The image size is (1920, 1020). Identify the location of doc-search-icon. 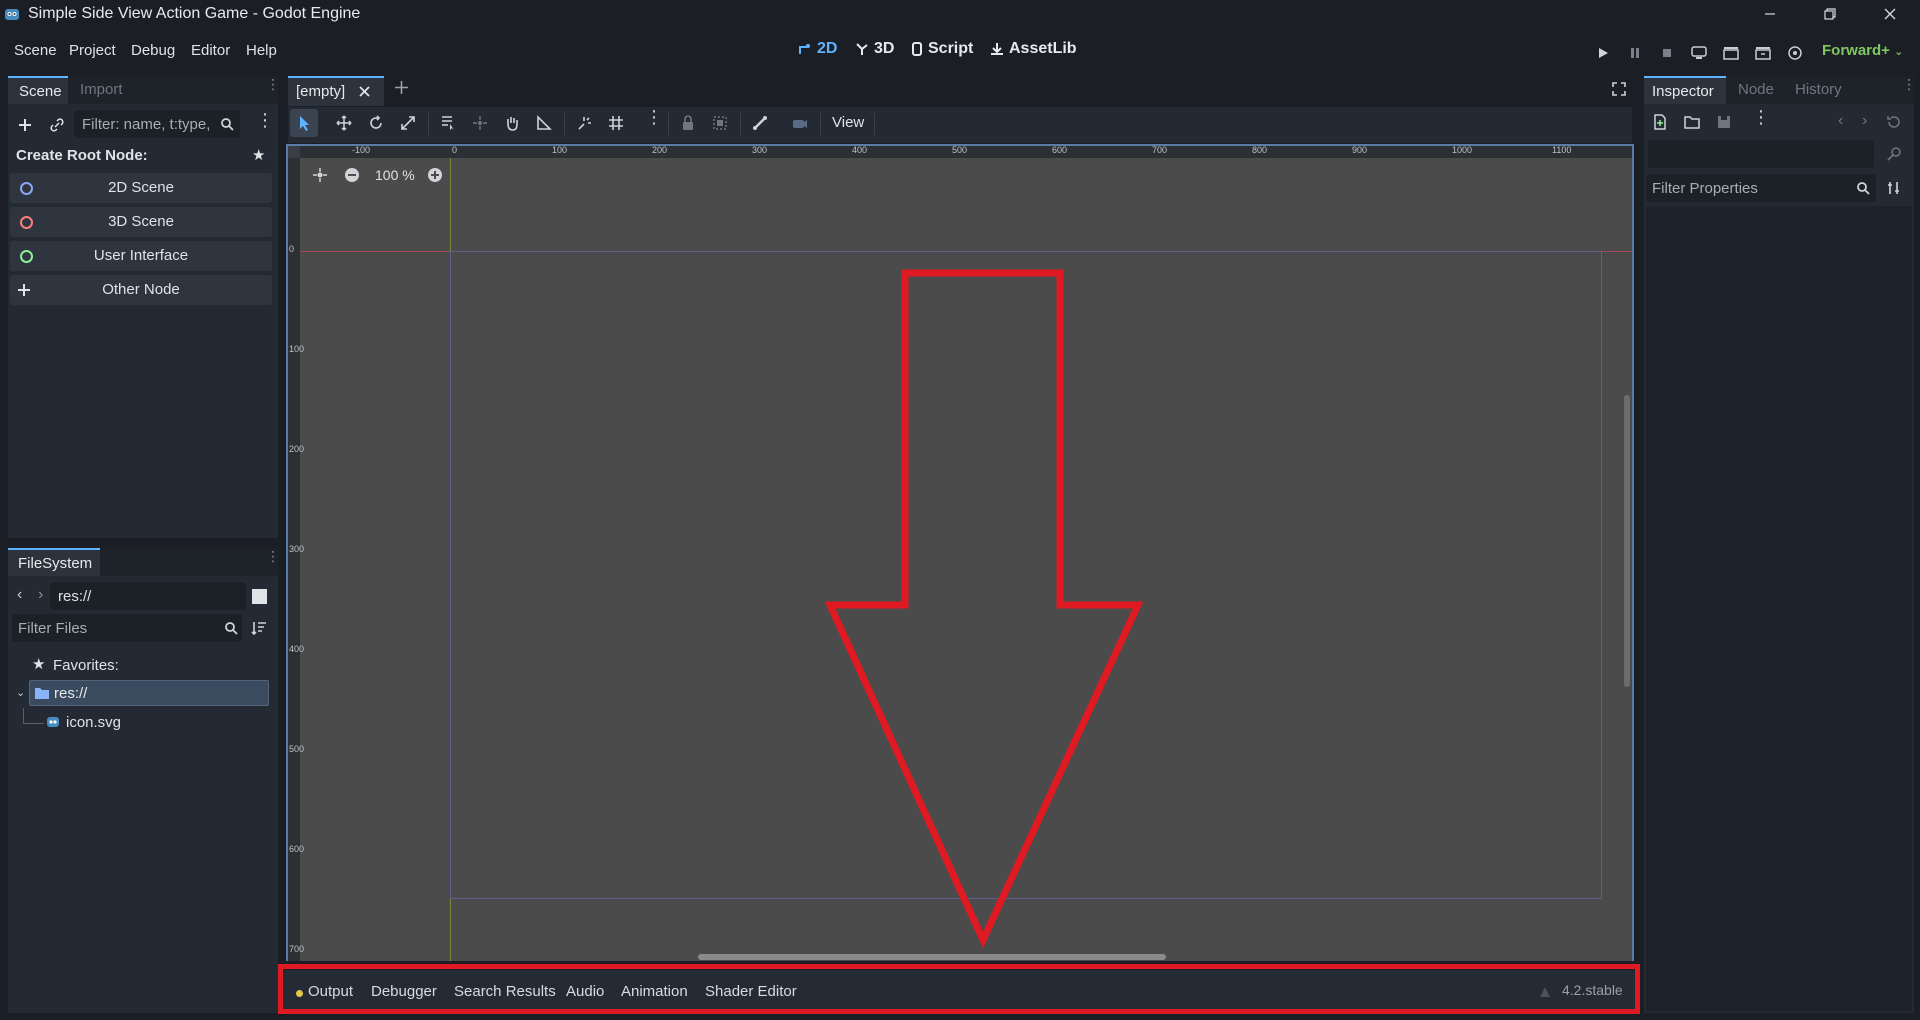
(1894, 154).